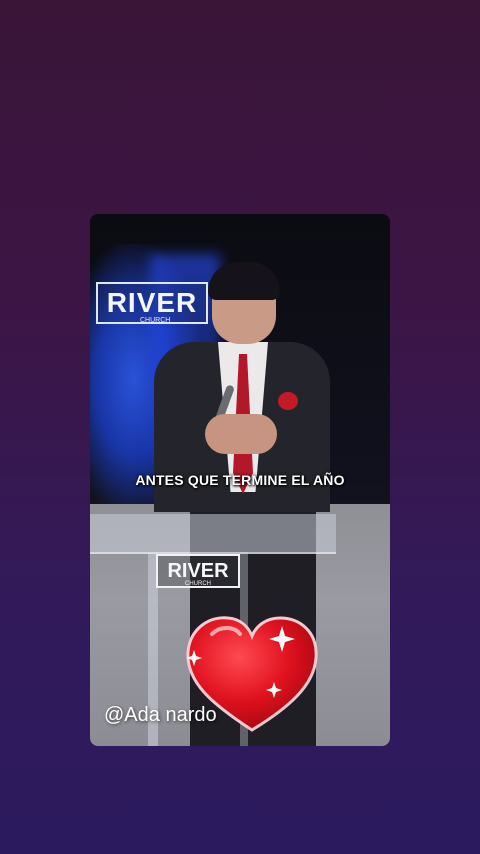  Describe the element at coordinates (198, 584) in the screenshot. I see `podium-logo-sub: CHURCH` at that location.